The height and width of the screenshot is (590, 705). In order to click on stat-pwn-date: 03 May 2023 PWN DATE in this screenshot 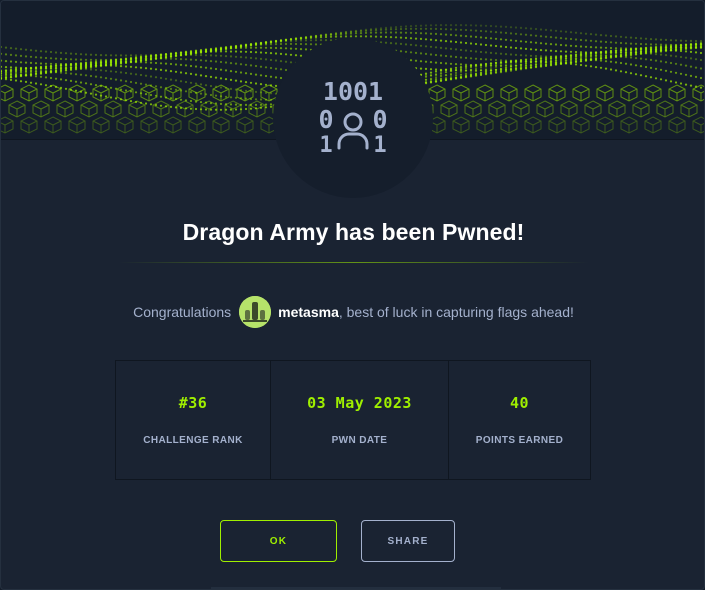, I will do `click(359, 420)`.